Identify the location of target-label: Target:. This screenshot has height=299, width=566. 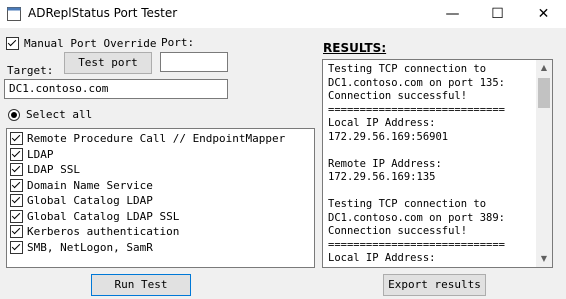
(30, 70).